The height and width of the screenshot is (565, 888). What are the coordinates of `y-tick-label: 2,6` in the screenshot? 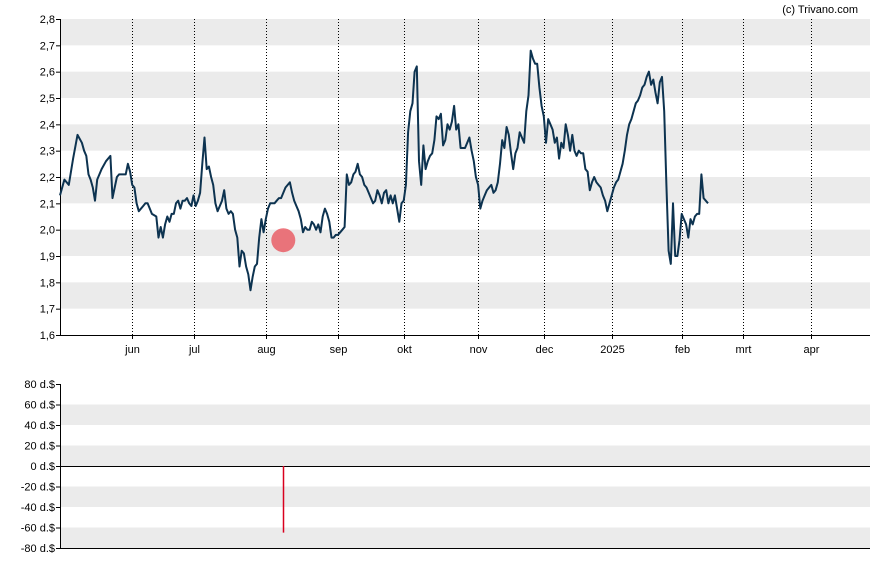 It's located at (47, 73).